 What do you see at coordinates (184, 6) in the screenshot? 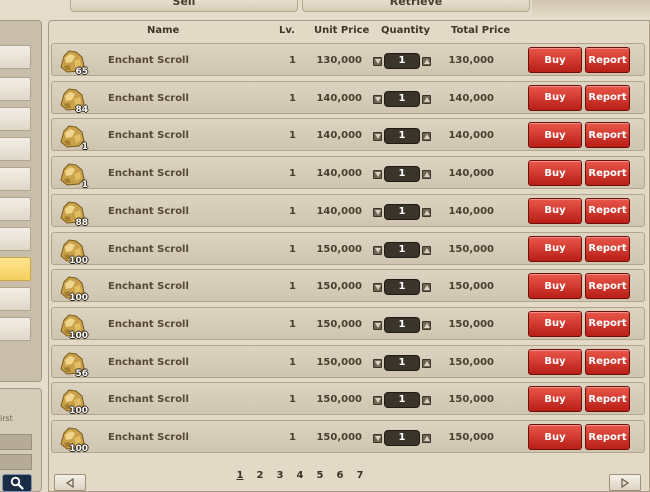
I see `tab-sell: Sell` at bounding box center [184, 6].